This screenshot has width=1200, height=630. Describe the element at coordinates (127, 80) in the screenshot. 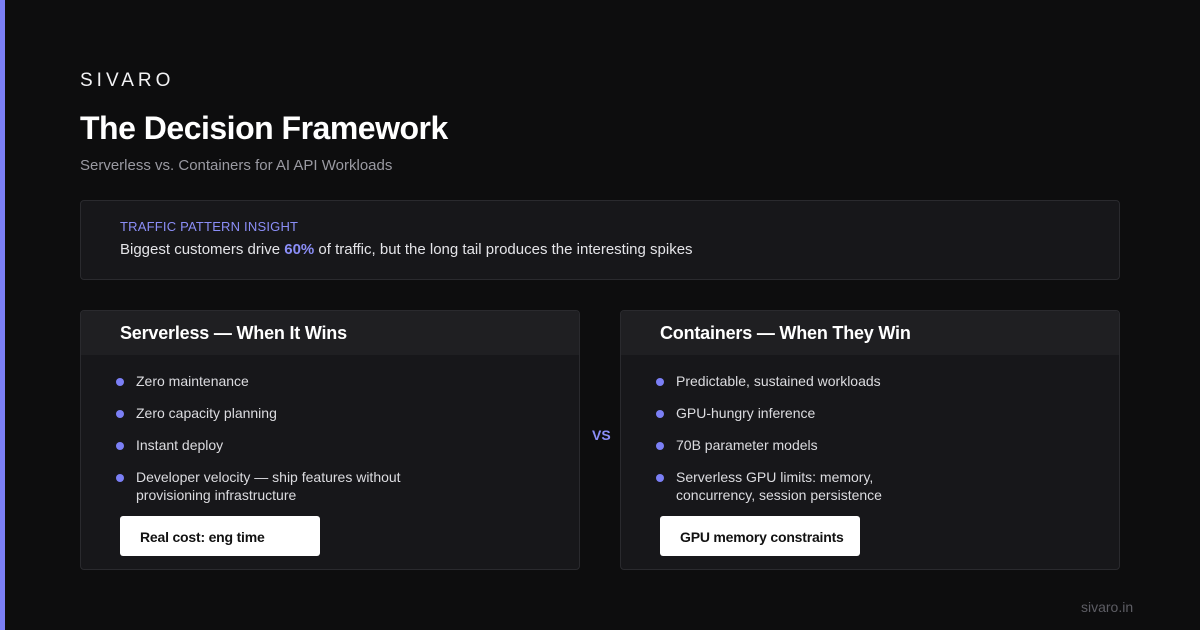

I see `brand-logo: SIVARO` at that location.